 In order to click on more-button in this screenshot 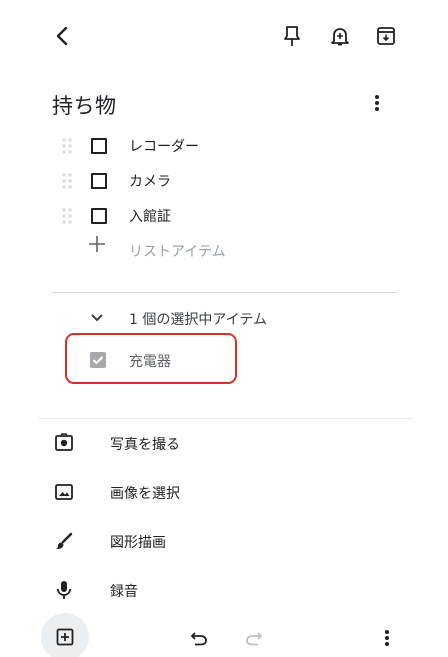, I will do `click(387, 638)`.